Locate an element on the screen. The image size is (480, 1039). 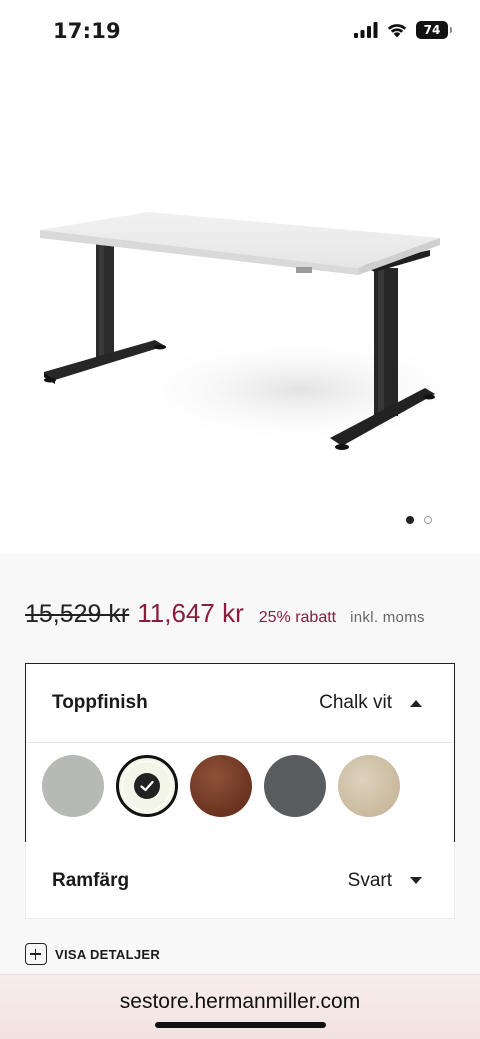
top-finish-value-wrap: Chalk vit is located at coordinates (373, 703).